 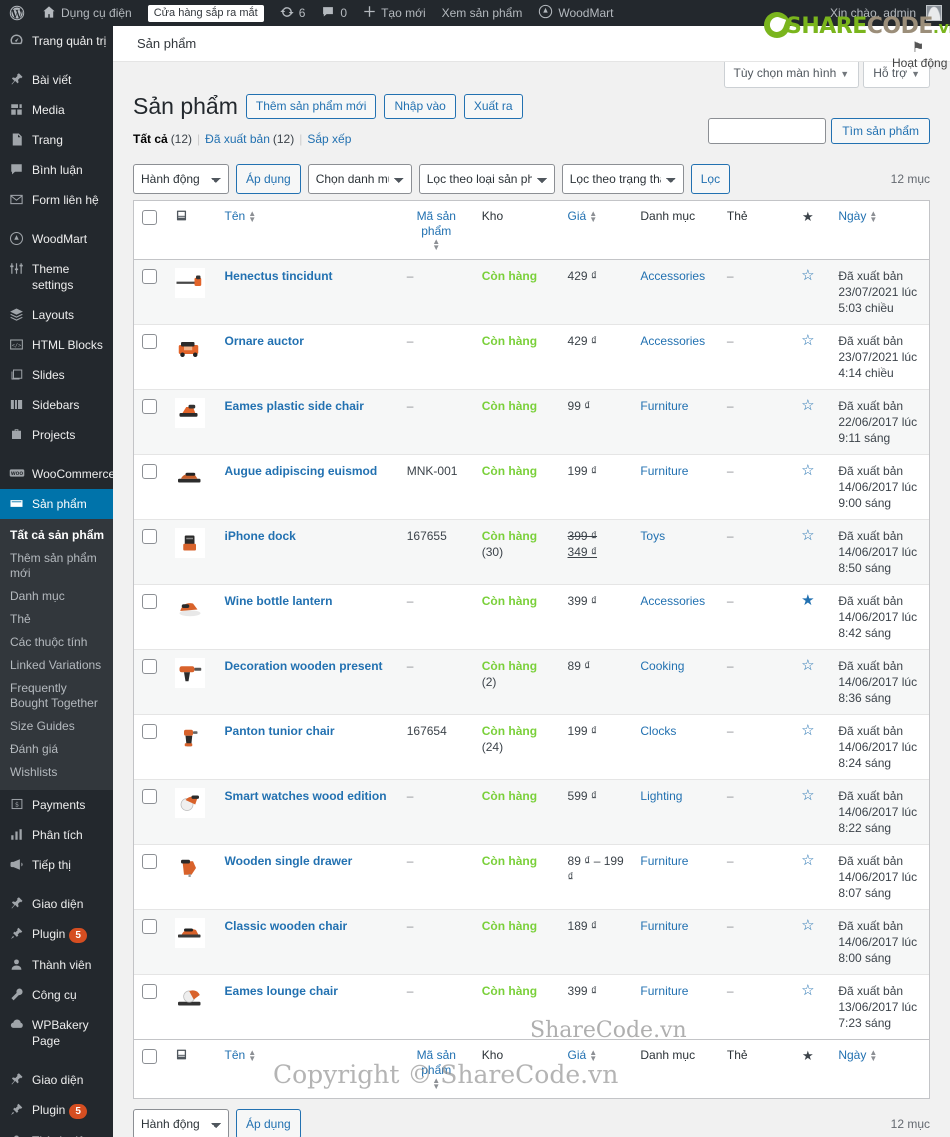 What do you see at coordinates (56, 200) in the screenshot?
I see `sidebar-item-contact-form: Form liên hệ` at bounding box center [56, 200].